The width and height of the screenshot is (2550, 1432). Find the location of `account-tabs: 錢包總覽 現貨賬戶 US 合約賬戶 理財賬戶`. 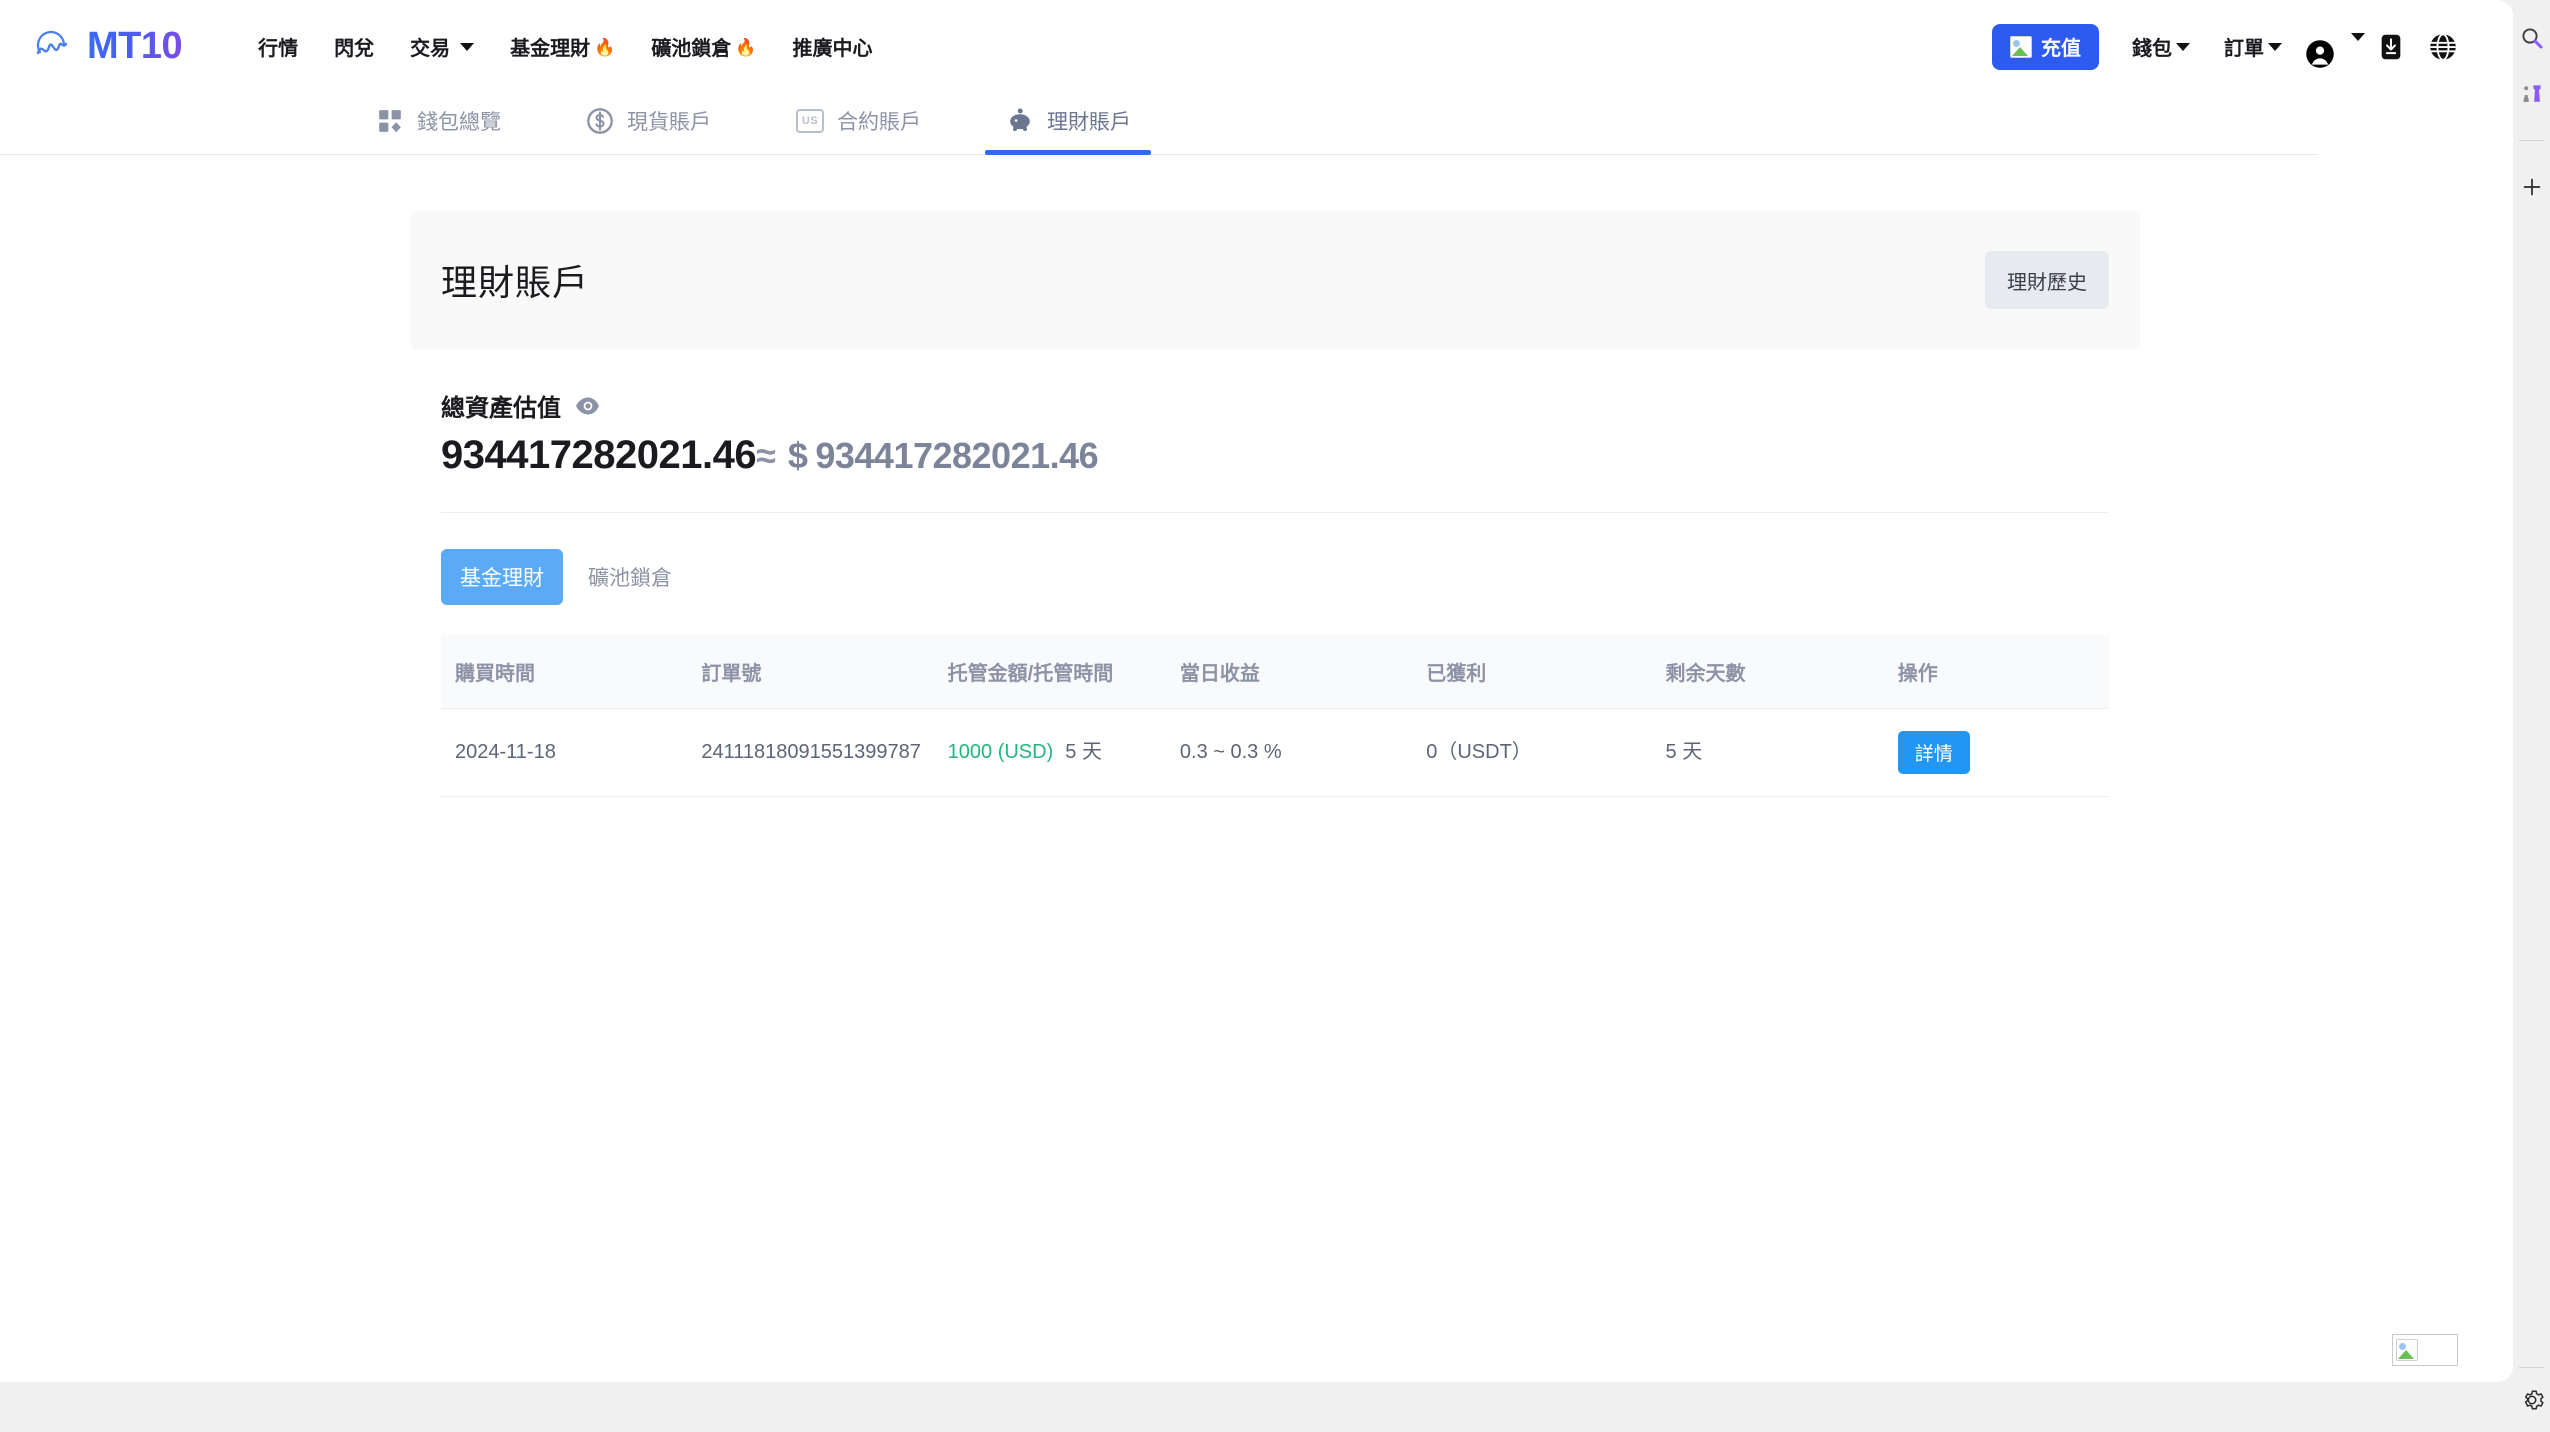

account-tabs: 錢包總覽 現貨賬戶 US 合約賬戶 理財賬戶 is located at coordinates (1159, 124).